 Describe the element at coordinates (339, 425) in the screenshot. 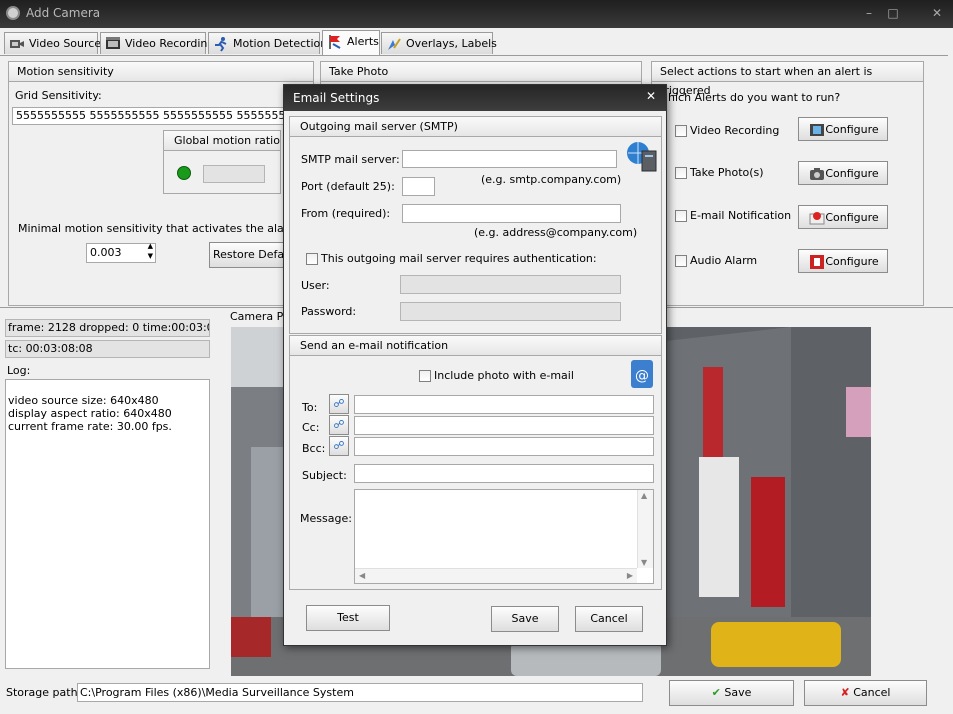

I see `cc-address-book-button: ☍` at that location.